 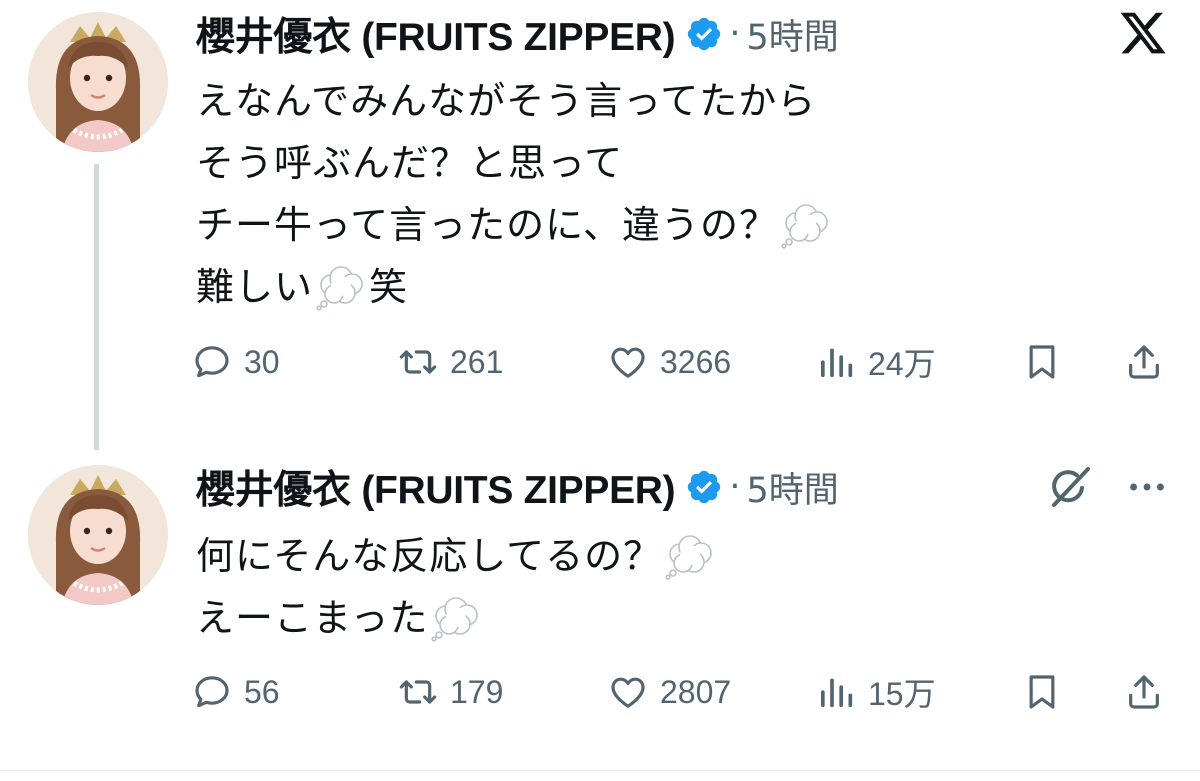 I want to click on like-button: 3266, so click(x=669, y=362).